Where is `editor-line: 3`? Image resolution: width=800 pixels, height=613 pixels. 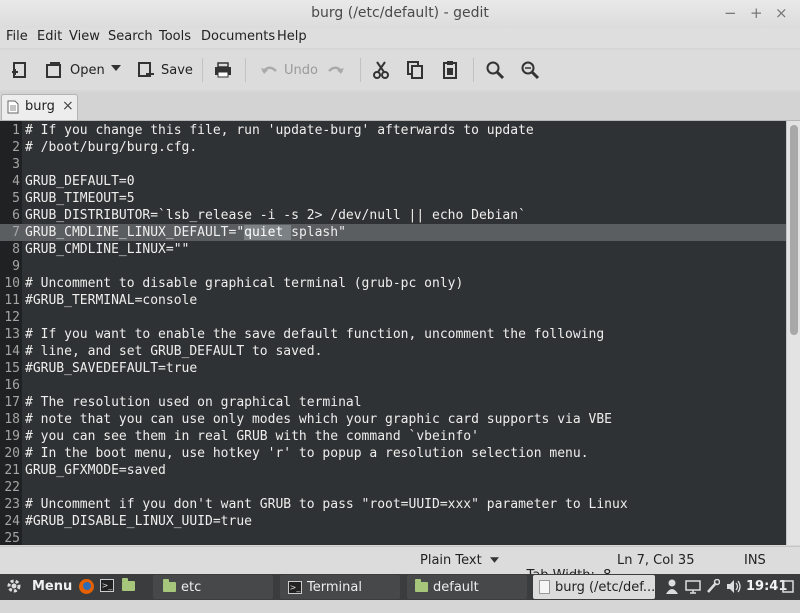
editor-line: 3 is located at coordinates (393, 164).